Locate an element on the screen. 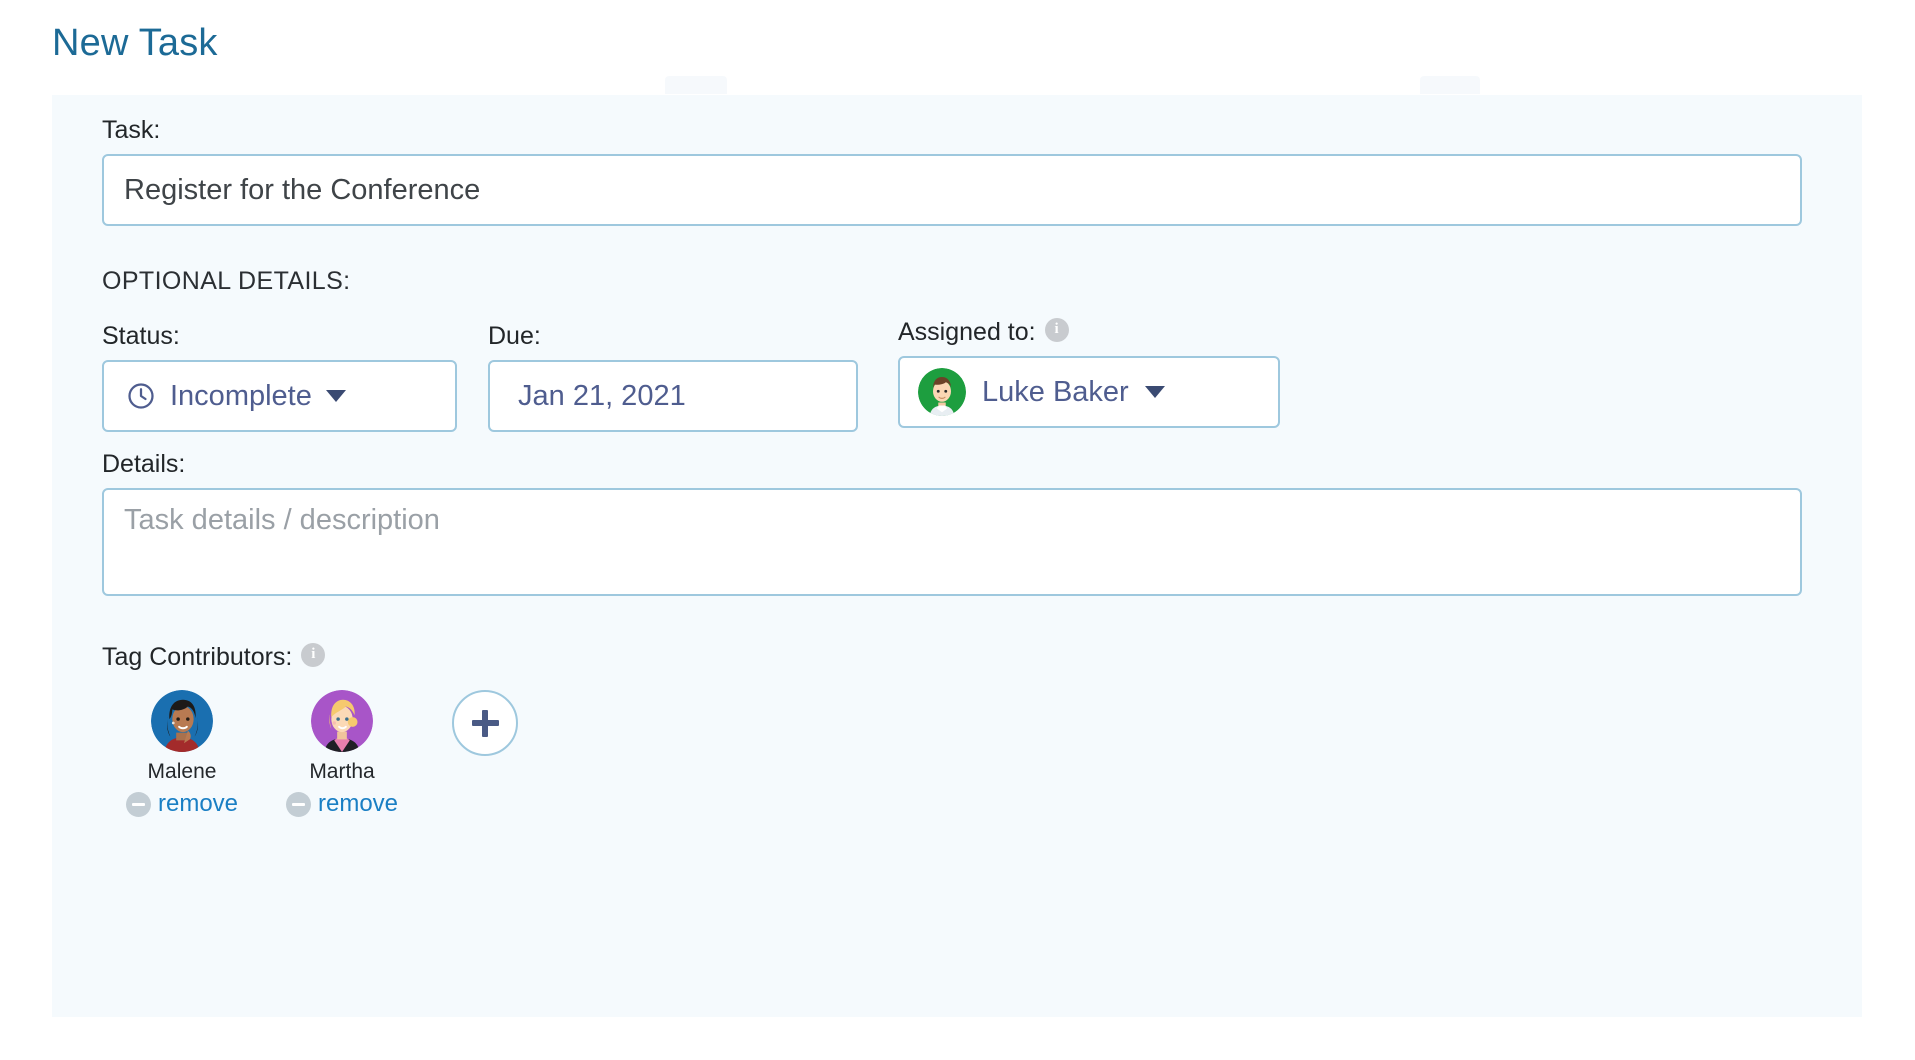 The image size is (1915, 1060). status-label: Status: is located at coordinates (141, 336).